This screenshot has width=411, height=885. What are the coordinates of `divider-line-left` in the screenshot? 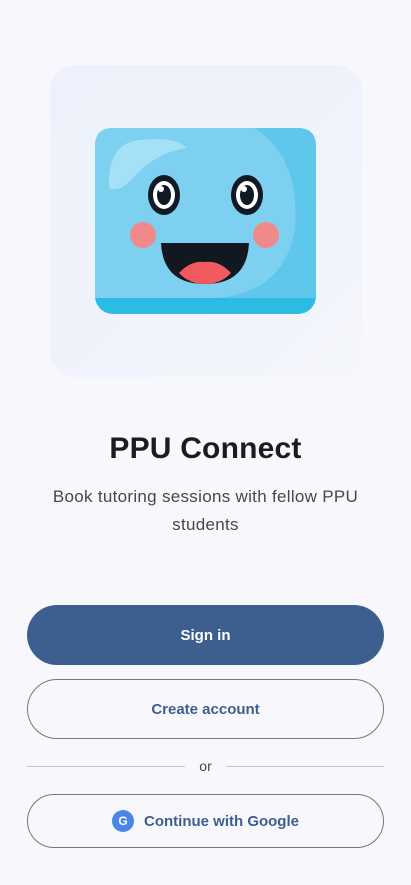 It's located at (106, 766).